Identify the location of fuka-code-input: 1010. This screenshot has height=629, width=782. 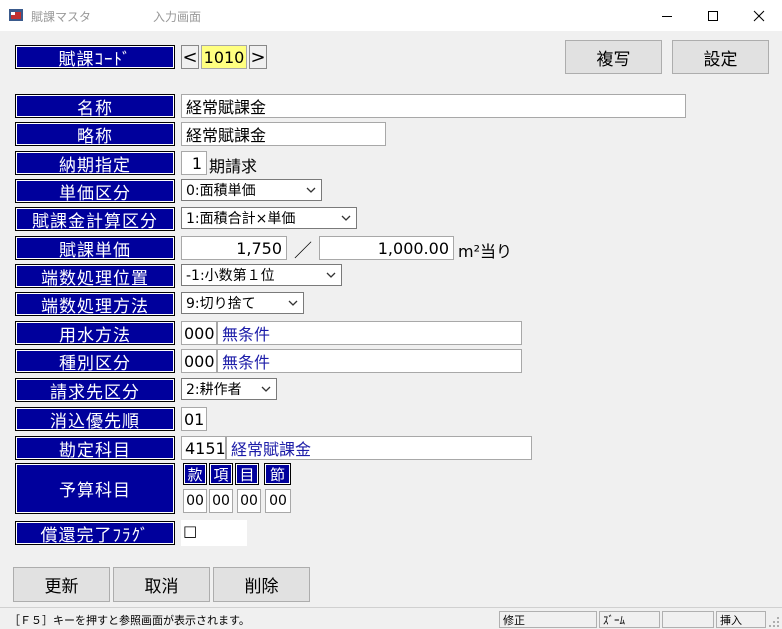
(224, 57).